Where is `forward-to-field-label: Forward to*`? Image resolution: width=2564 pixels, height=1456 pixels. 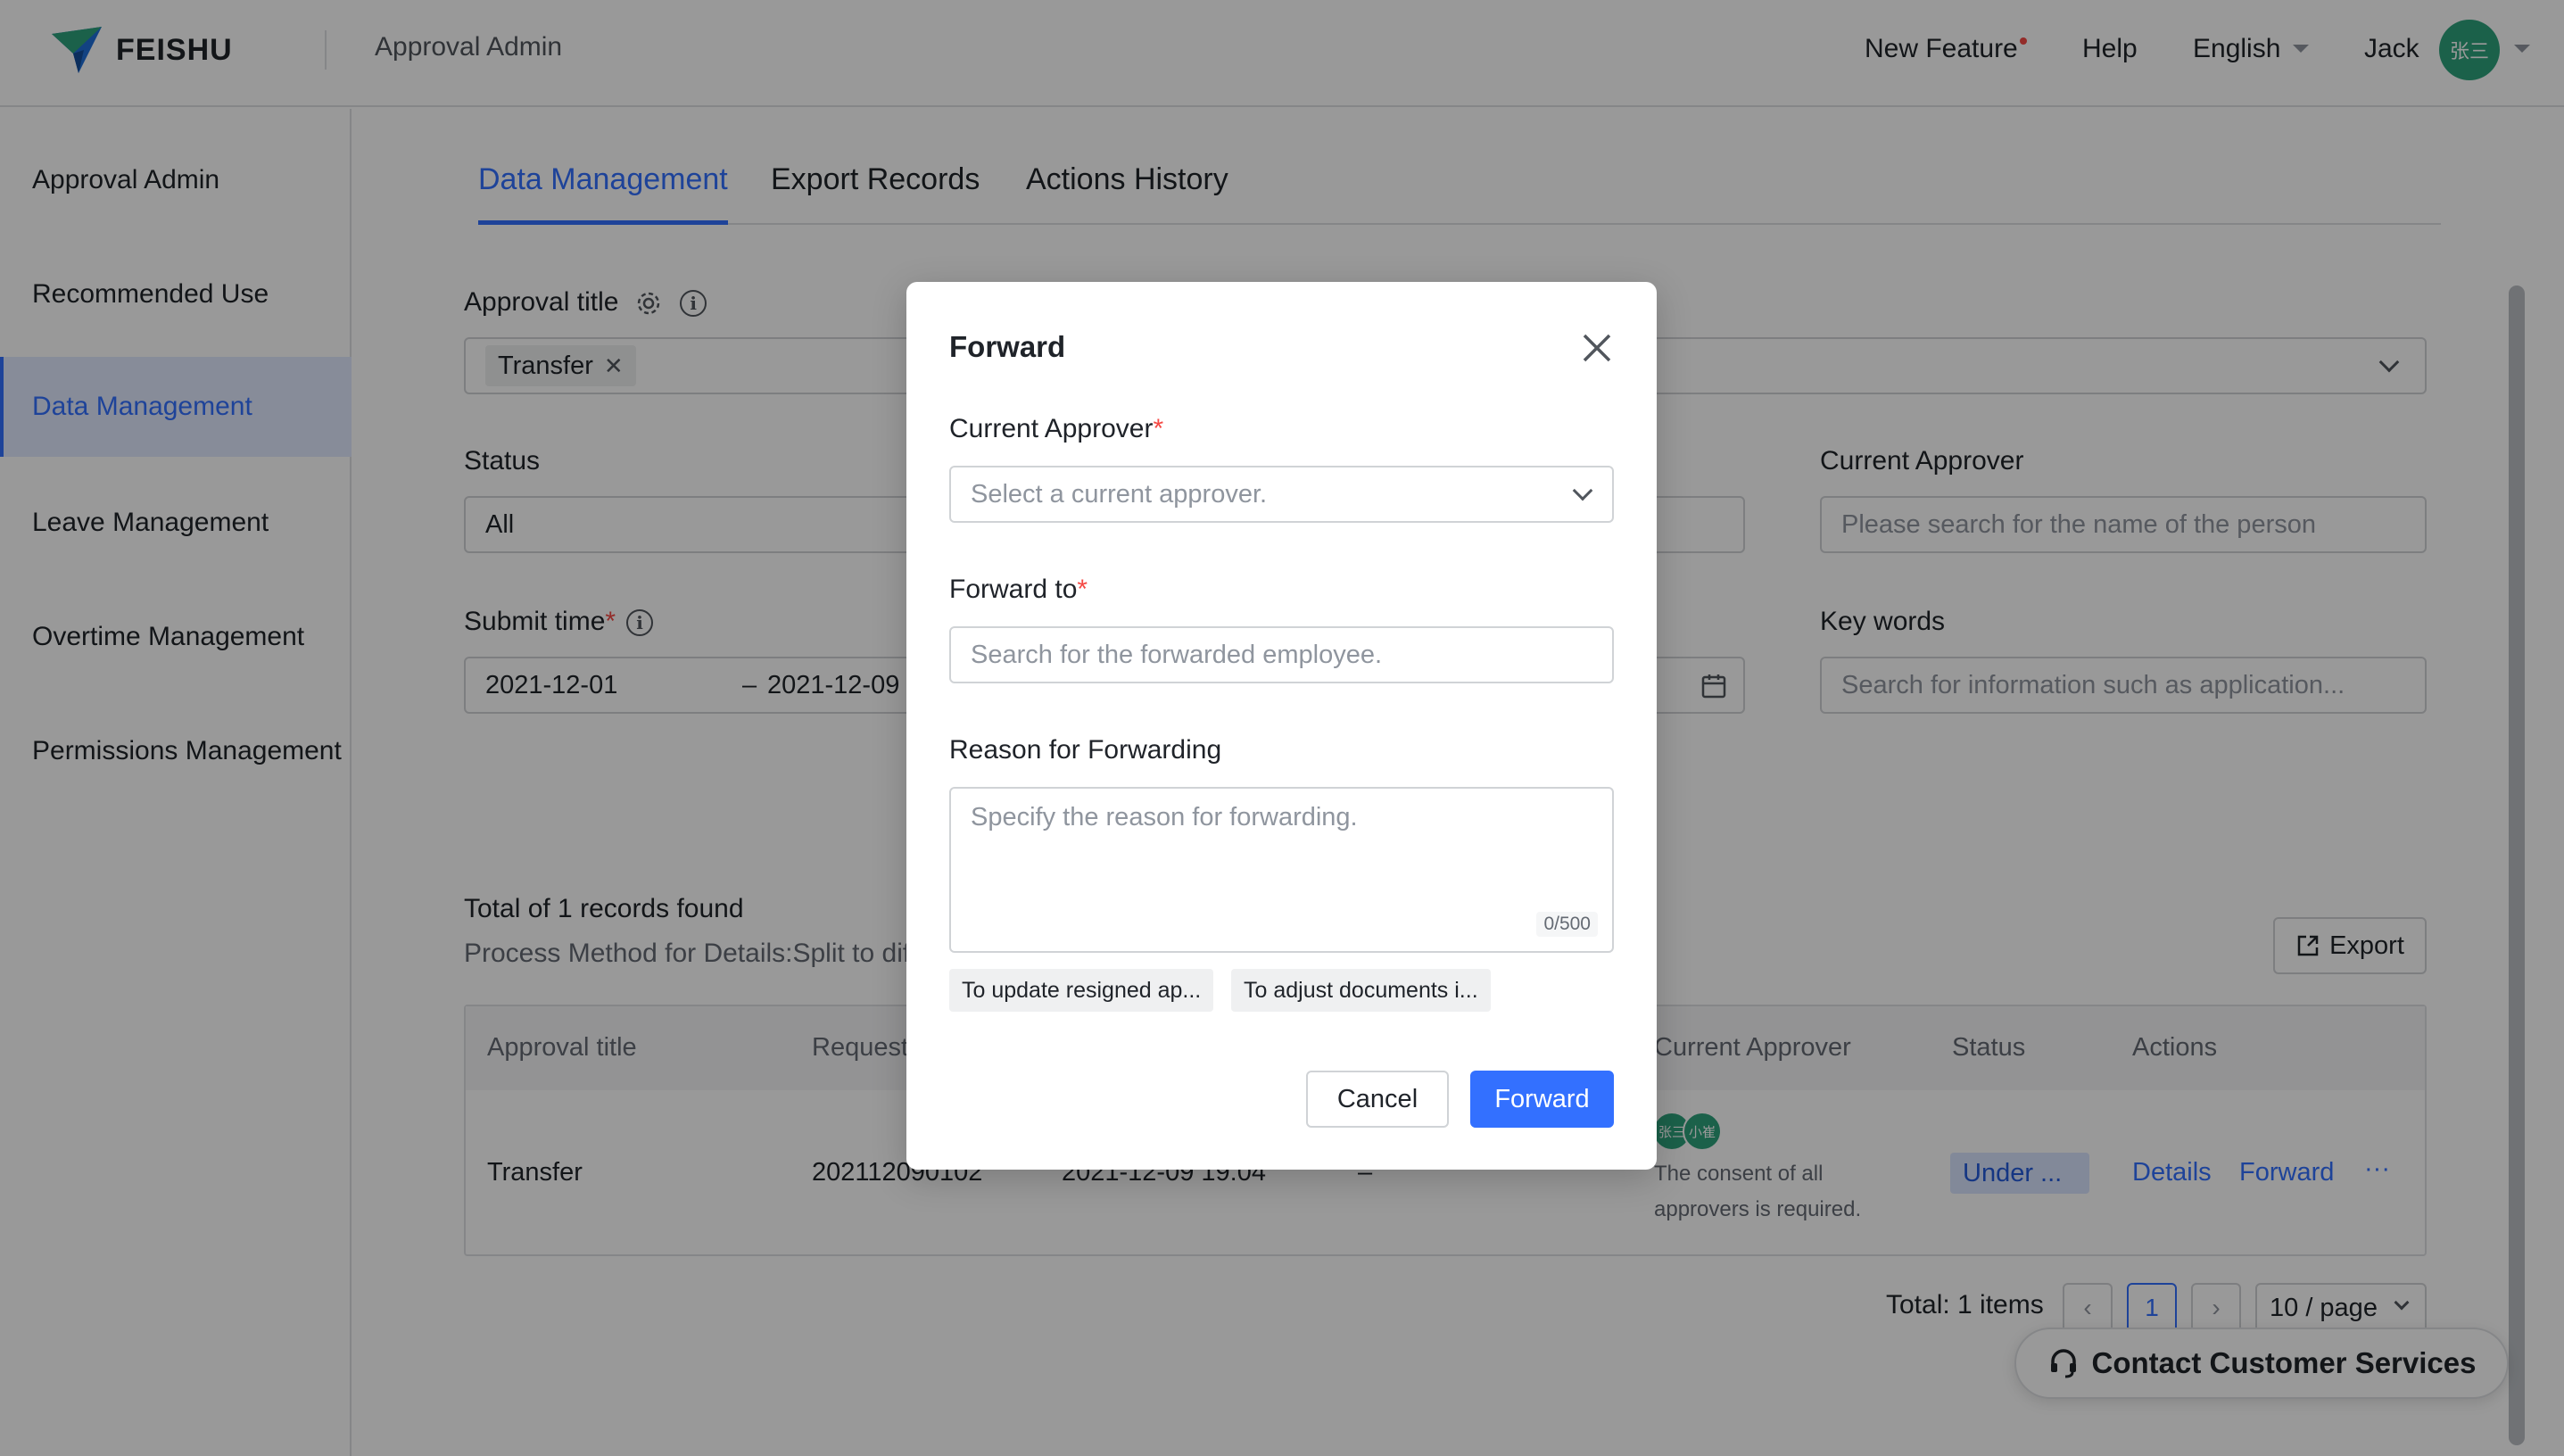
forward-to-field-label: Forward to* is located at coordinates (1018, 589).